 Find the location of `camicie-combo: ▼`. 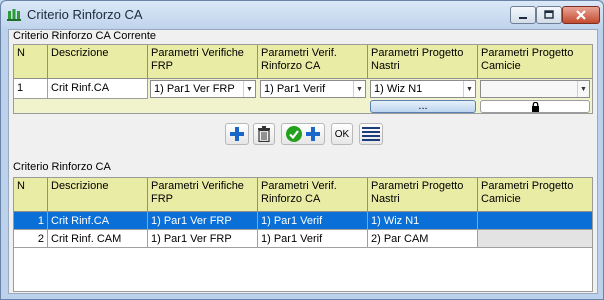

camicie-combo: ▼ is located at coordinates (535, 89).